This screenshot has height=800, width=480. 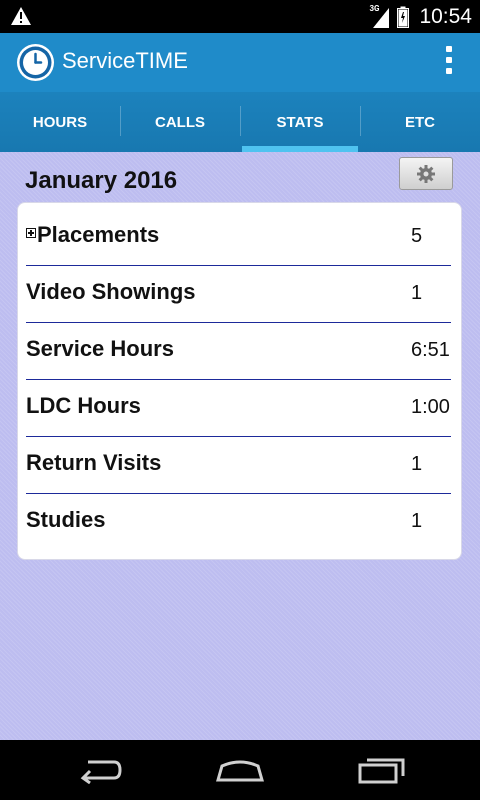 I want to click on stat-label: Placements, so click(x=98, y=234).